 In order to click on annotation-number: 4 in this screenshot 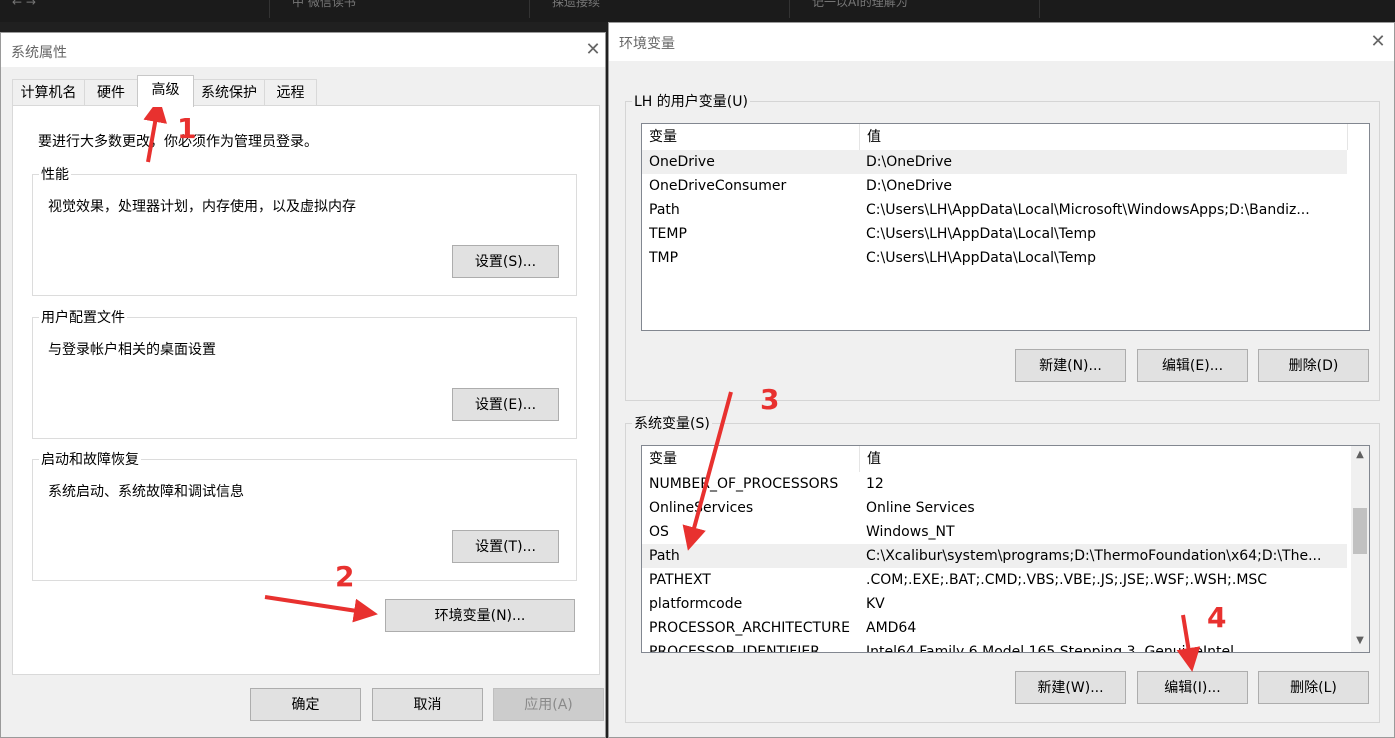, I will do `click(1217, 617)`.